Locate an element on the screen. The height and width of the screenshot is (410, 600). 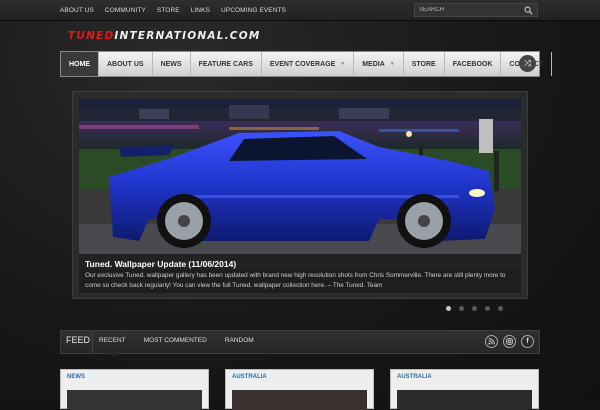
nav-home: HOME is located at coordinates (80, 64).